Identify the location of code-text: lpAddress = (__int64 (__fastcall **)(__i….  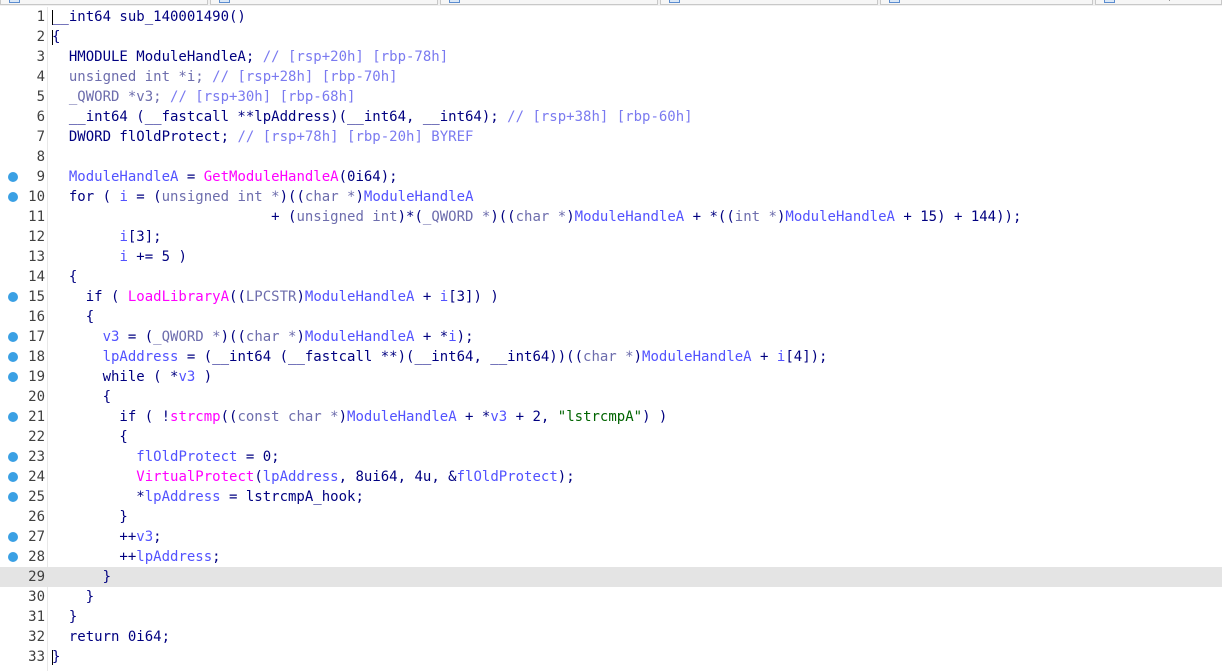
(440, 357).